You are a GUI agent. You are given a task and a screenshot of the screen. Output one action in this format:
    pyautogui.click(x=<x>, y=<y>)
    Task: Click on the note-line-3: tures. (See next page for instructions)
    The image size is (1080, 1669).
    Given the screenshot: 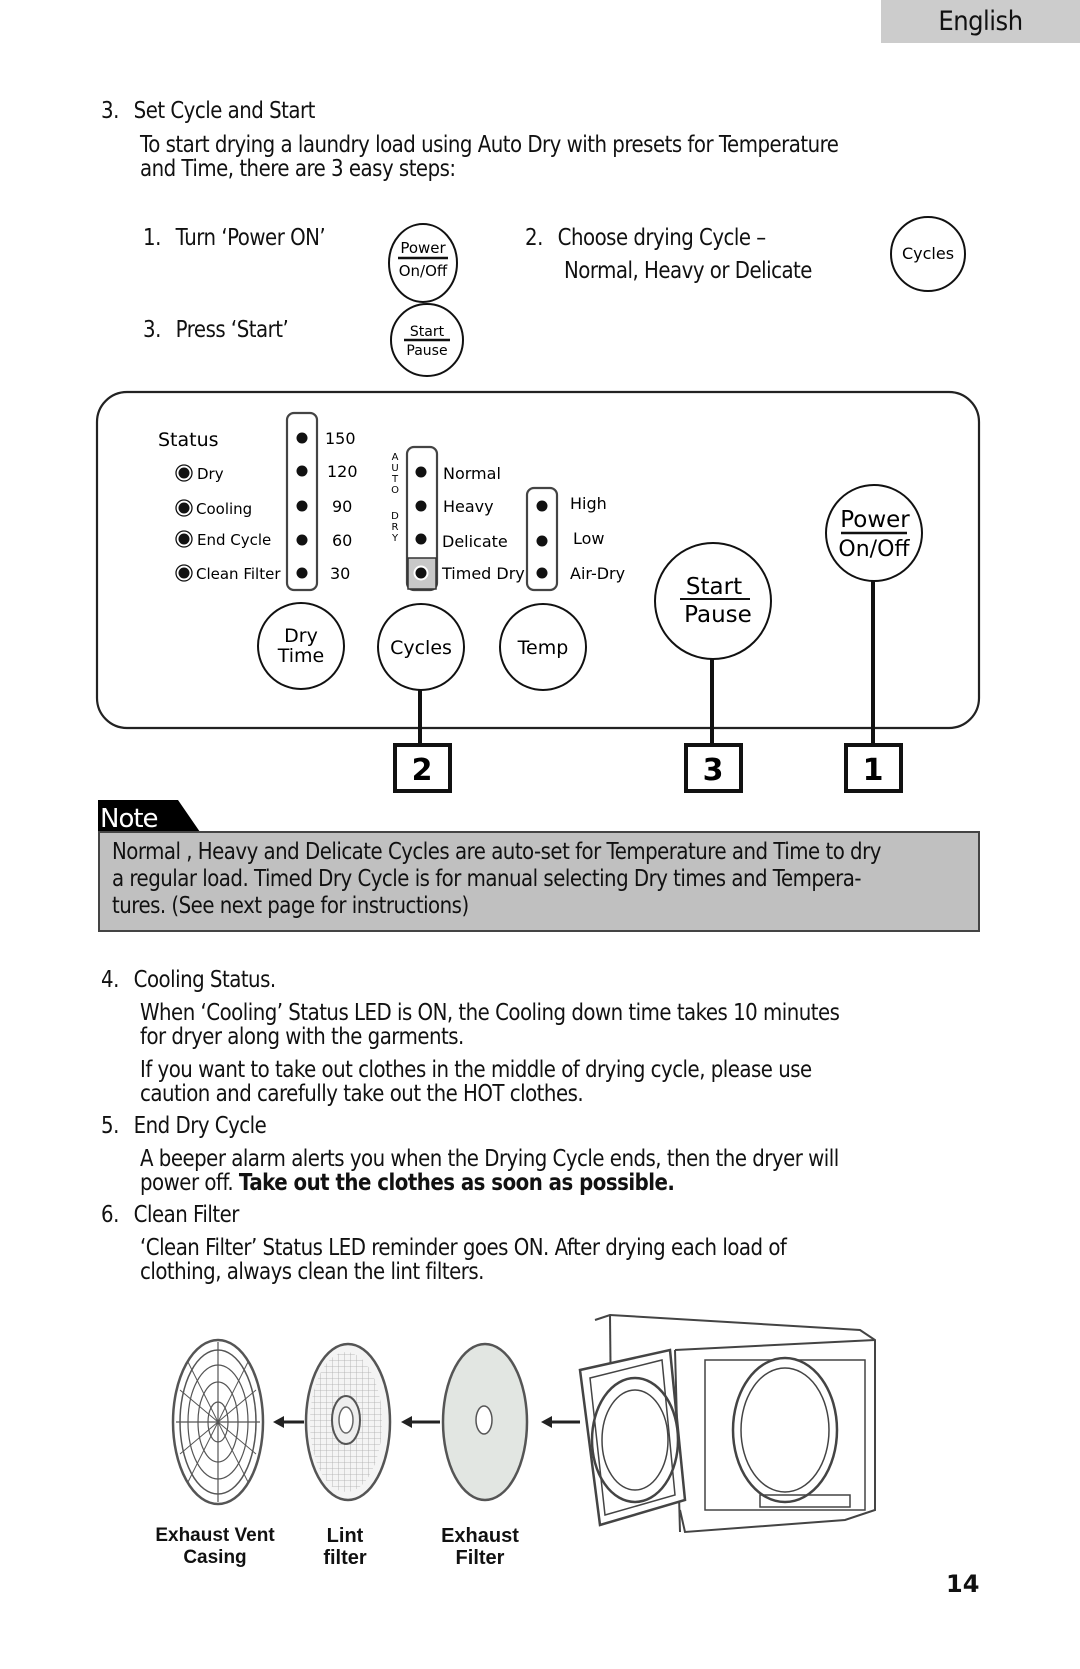 What is the action you would take?
    pyautogui.click(x=290, y=906)
    